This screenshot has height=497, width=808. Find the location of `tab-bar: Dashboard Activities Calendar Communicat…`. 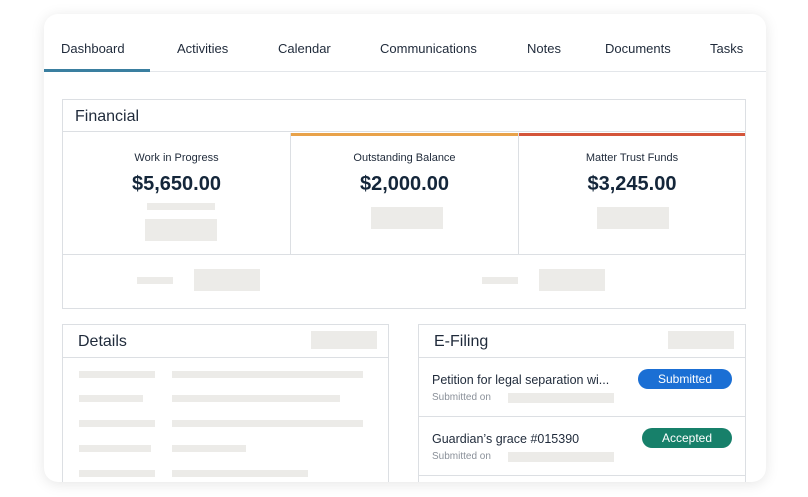

tab-bar: Dashboard Activities Calendar Communicat… is located at coordinates (405, 43).